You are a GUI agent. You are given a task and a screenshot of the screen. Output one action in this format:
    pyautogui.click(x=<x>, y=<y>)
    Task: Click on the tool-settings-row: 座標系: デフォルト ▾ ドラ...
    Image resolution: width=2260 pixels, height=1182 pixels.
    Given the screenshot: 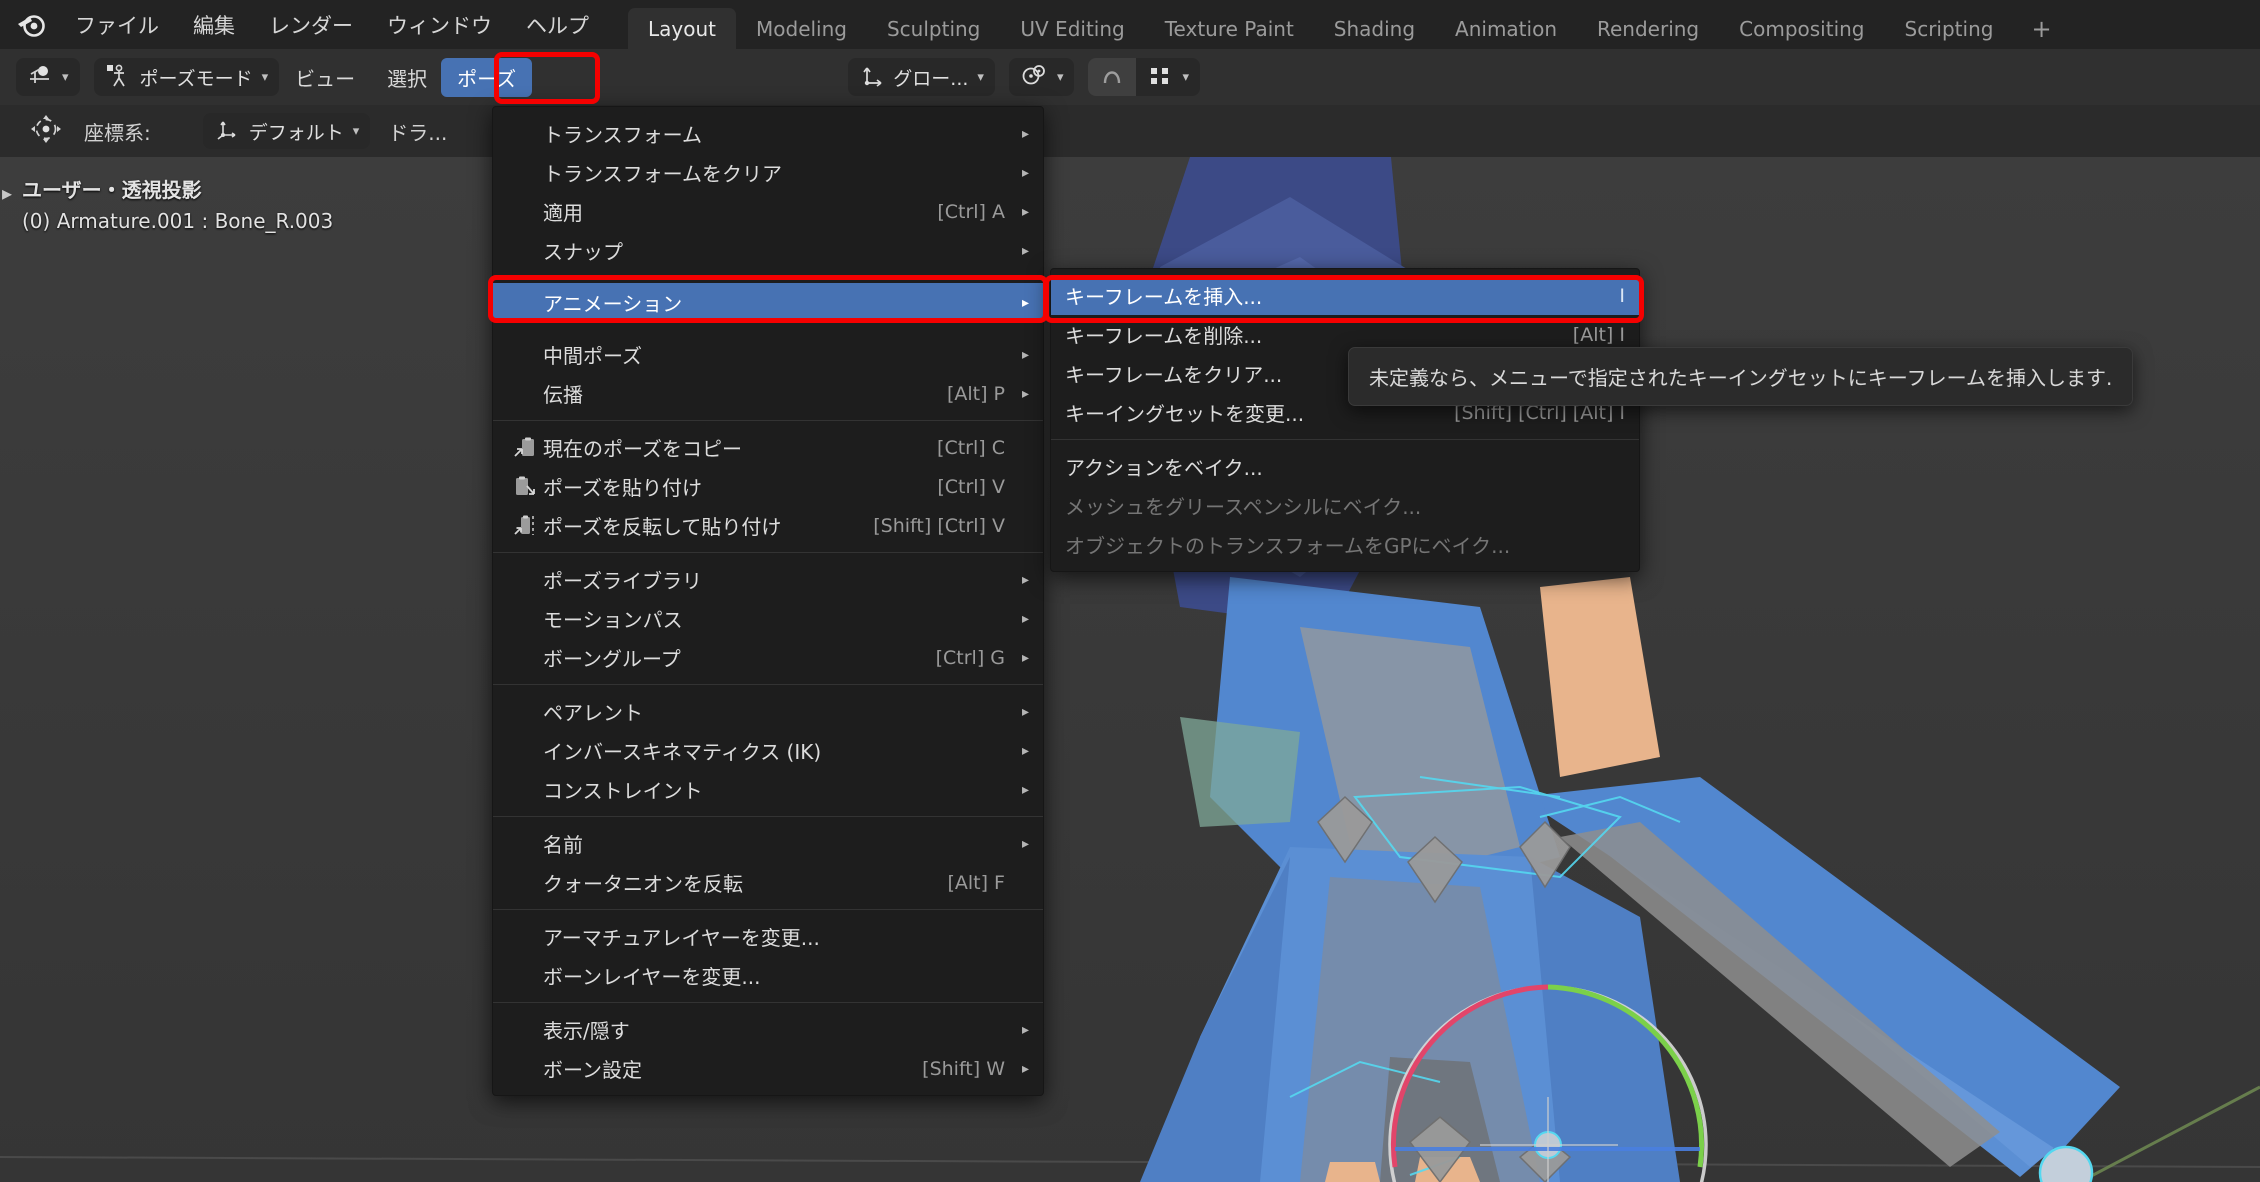 What is the action you would take?
    pyautogui.click(x=1130, y=131)
    